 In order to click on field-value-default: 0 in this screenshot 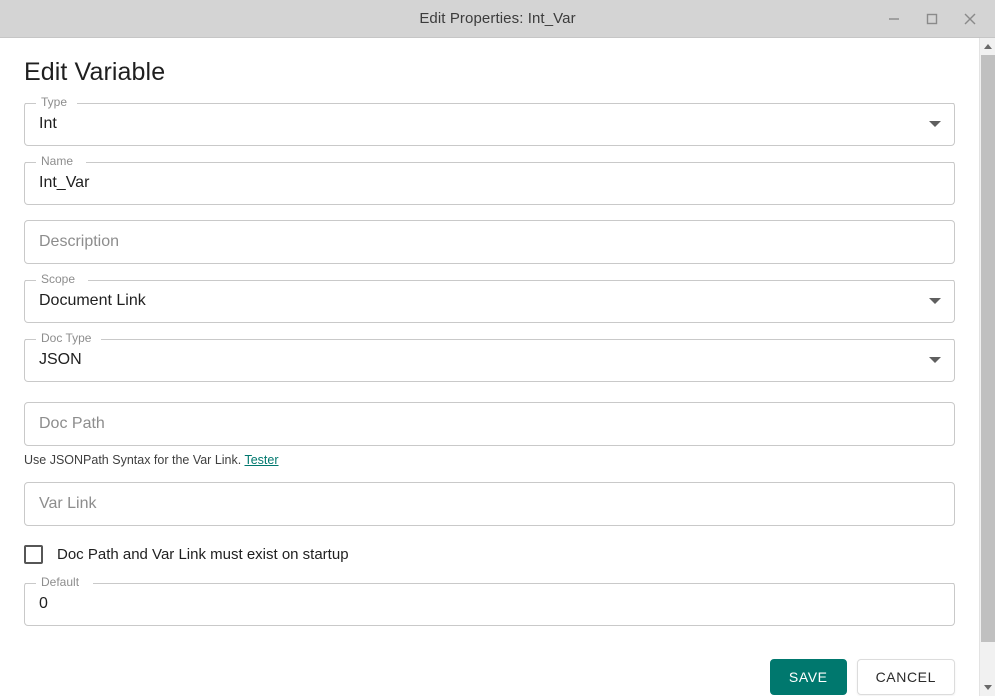, I will do `click(476, 604)`.